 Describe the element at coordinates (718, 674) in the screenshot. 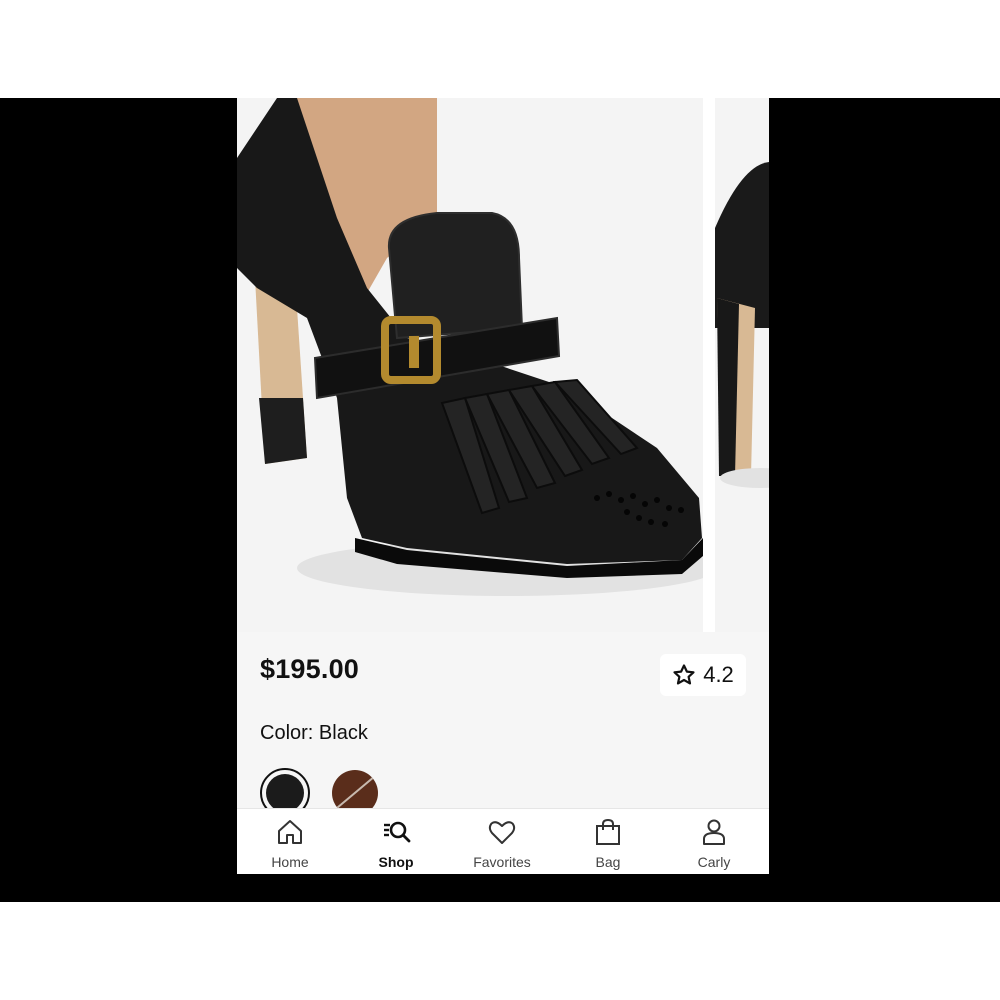

I see `rating-value: 4.2` at that location.